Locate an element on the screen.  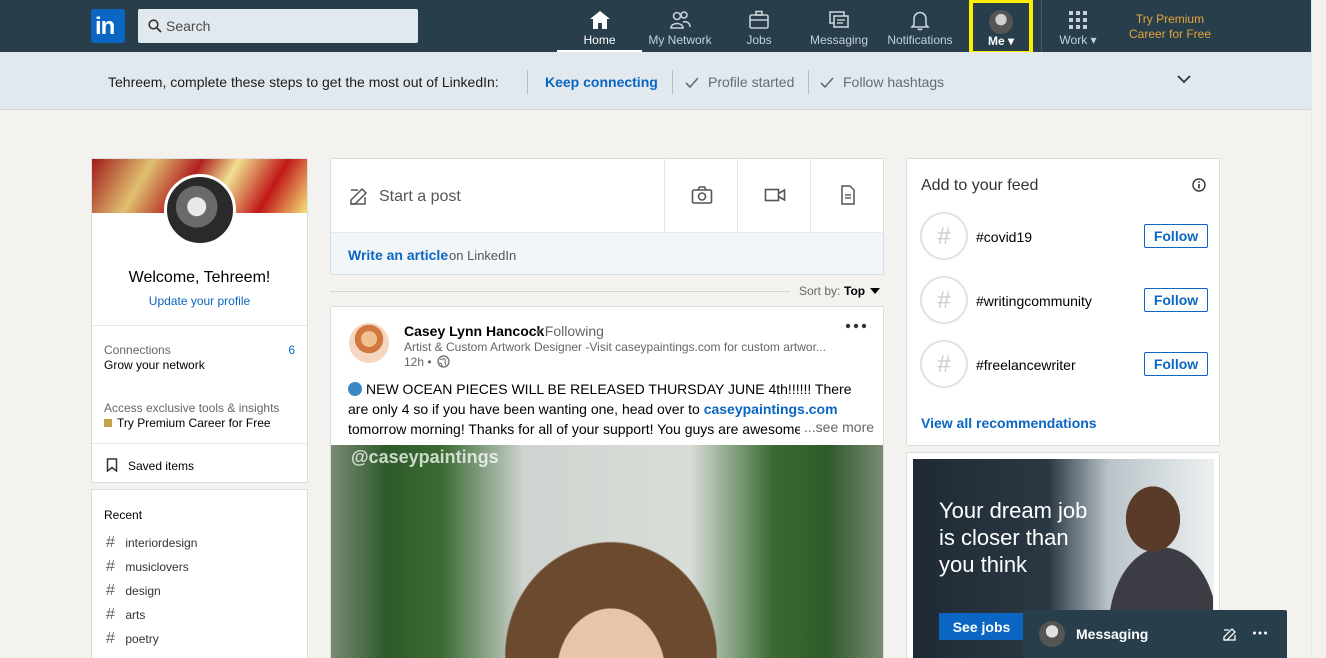
camera-icon is located at coordinates (702, 195).